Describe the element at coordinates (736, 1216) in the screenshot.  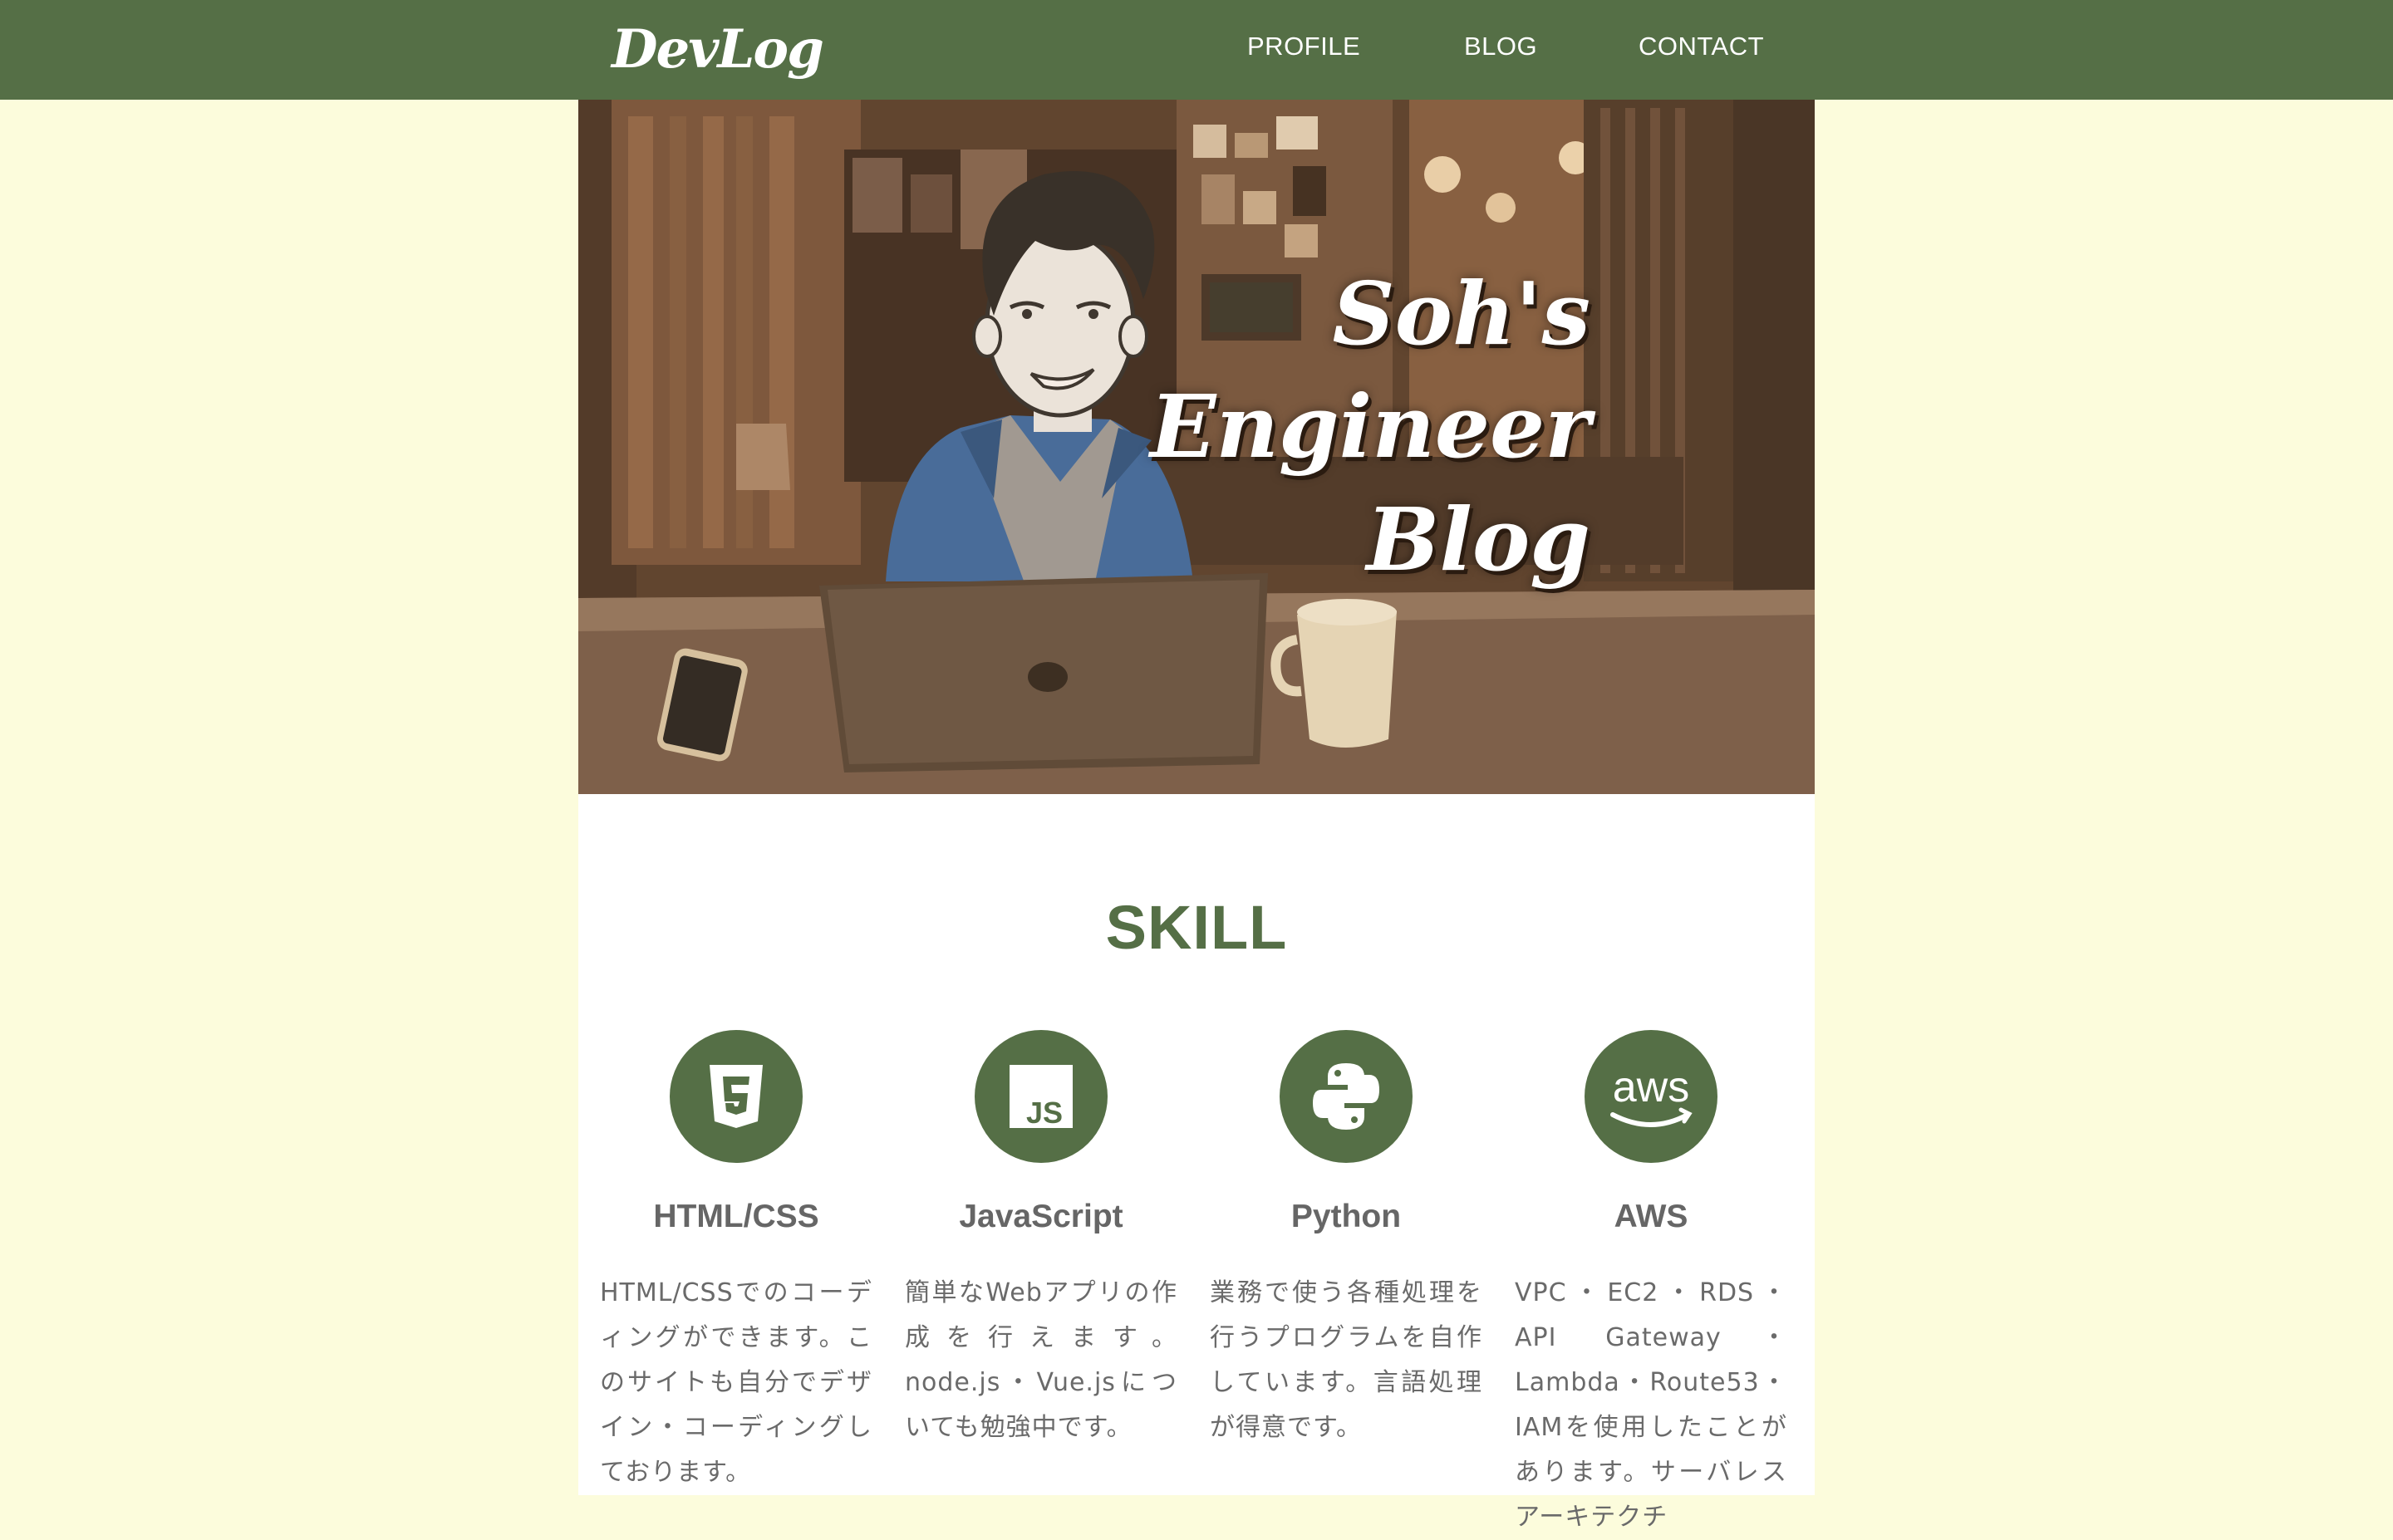
I see `skill-name: HTML/CSS` at that location.